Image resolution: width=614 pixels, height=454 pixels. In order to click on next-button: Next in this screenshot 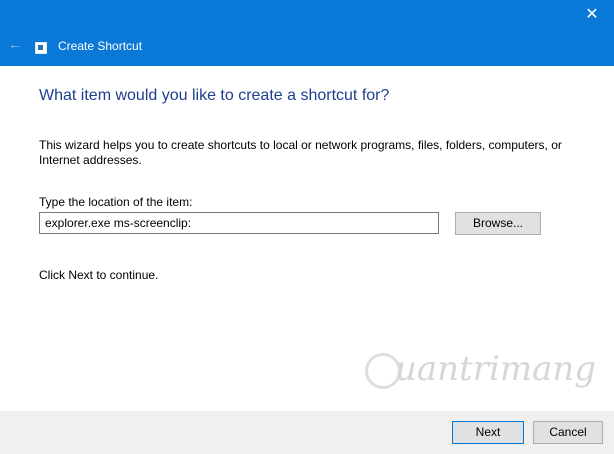, I will do `click(488, 432)`.